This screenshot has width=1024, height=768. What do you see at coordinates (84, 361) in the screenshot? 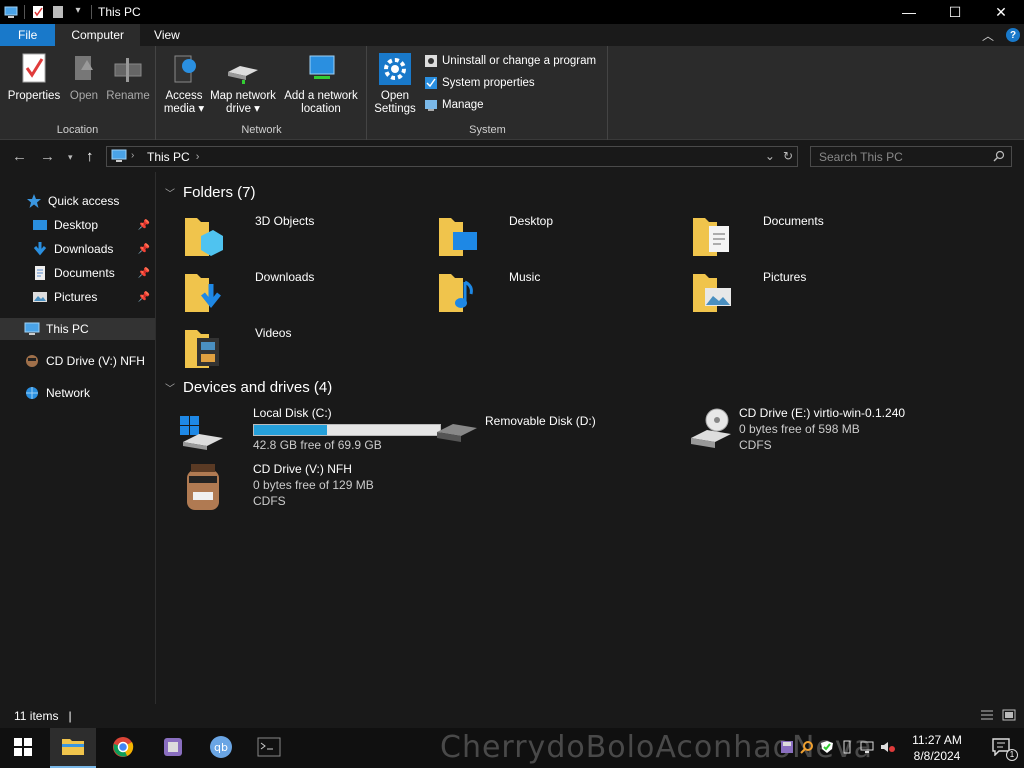
I see `nav-cd-drive-v: CD Drive (V:) NFH` at bounding box center [84, 361].